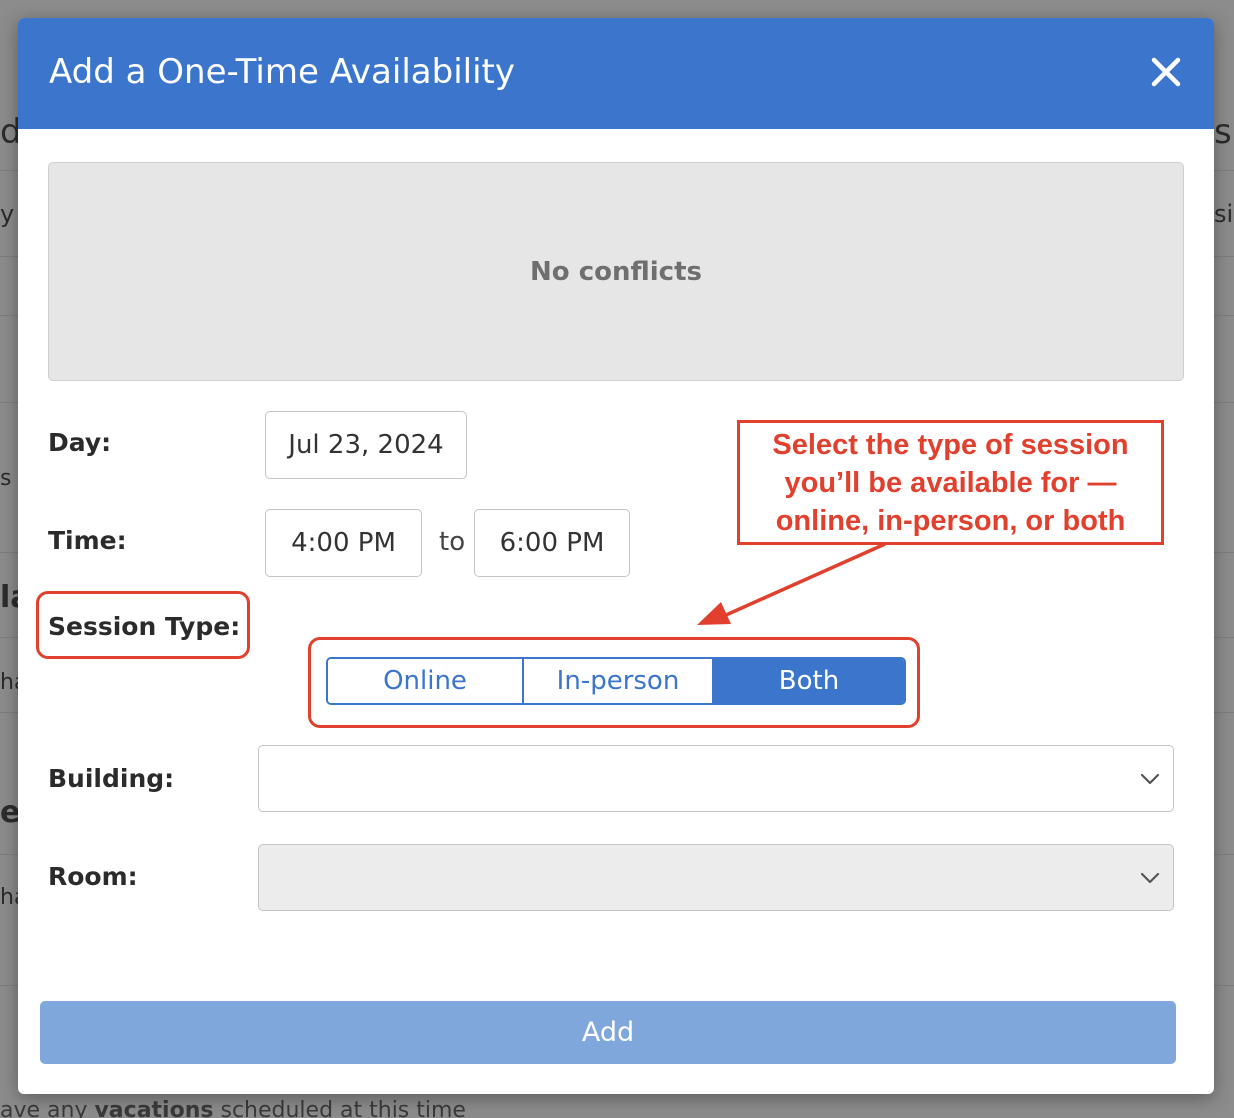 This screenshot has height=1118, width=1234. Describe the element at coordinates (343, 543) in the screenshot. I see `start-time-input: 4:00 PM` at that location.